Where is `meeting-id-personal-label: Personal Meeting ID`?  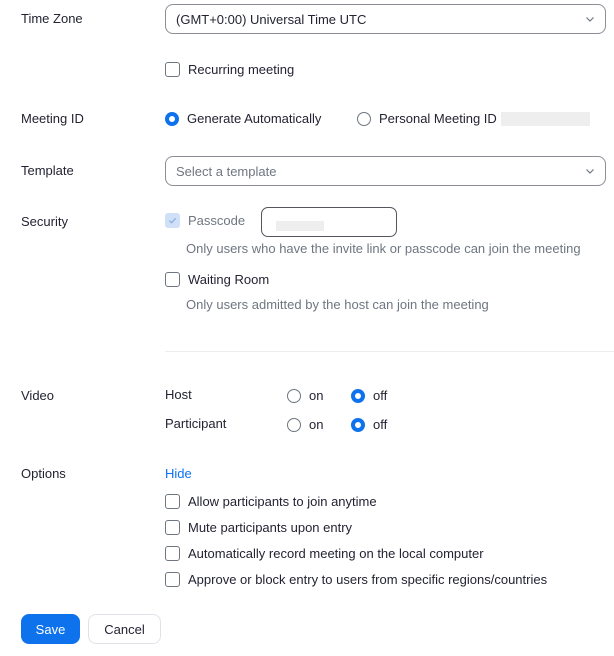
meeting-id-personal-label: Personal Meeting ID is located at coordinates (438, 118).